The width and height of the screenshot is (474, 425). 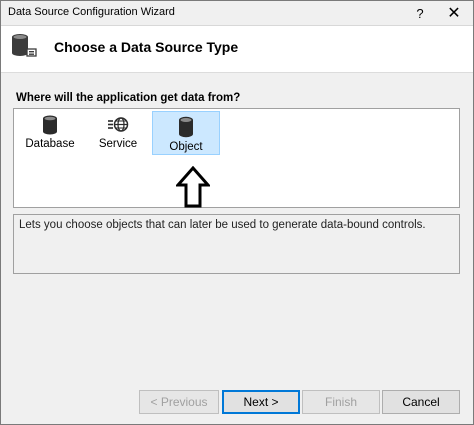 What do you see at coordinates (24, 45) in the screenshot?
I see `data-source-icon` at bounding box center [24, 45].